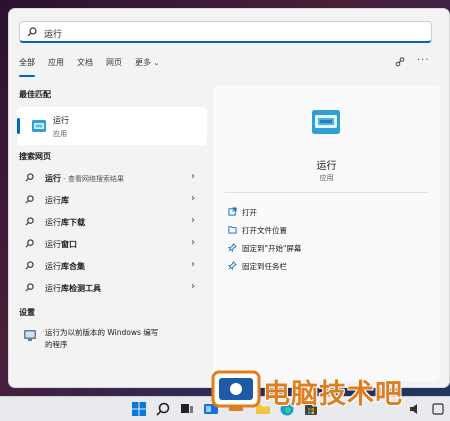 This screenshot has height=421, width=450. I want to click on tab-apps: 应用, so click(56, 65).